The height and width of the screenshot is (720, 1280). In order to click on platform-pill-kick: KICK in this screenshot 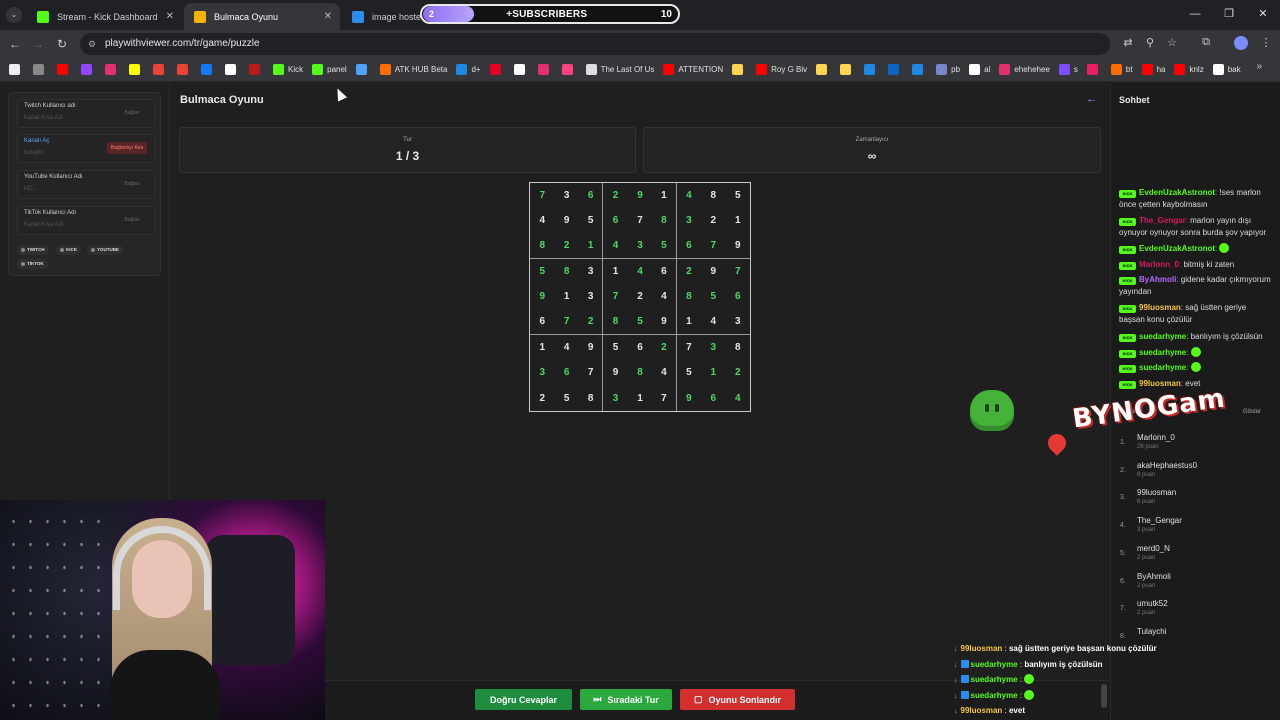, I will do `click(68, 250)`.